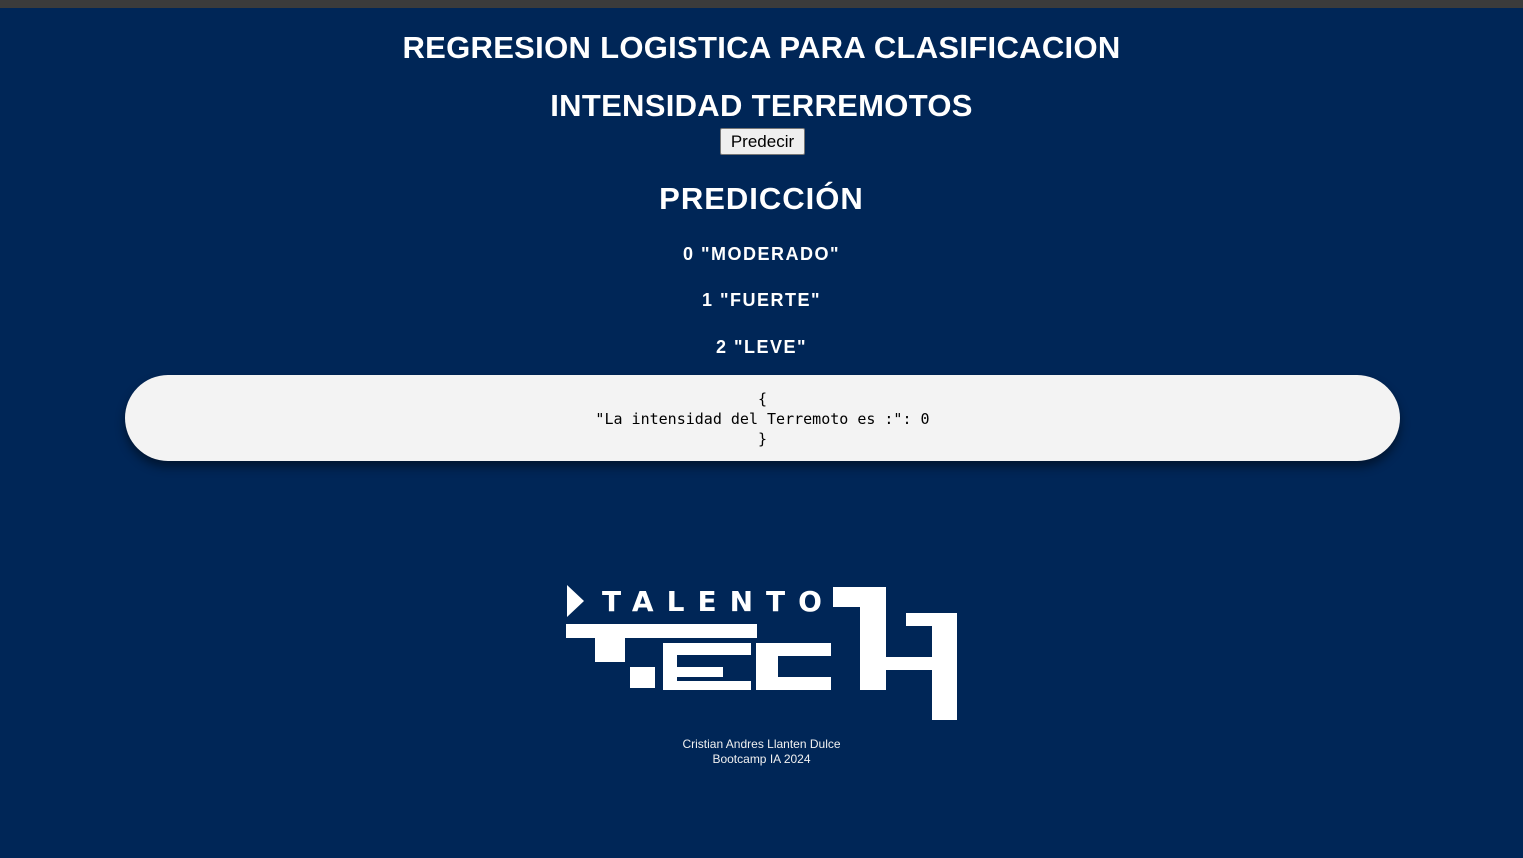 This screenshot has height=858, width=1523. What do you see at coordinates (762, 141) in the screenshot?
I see `predict-button: Predecir` at bounding box center [762, 141].